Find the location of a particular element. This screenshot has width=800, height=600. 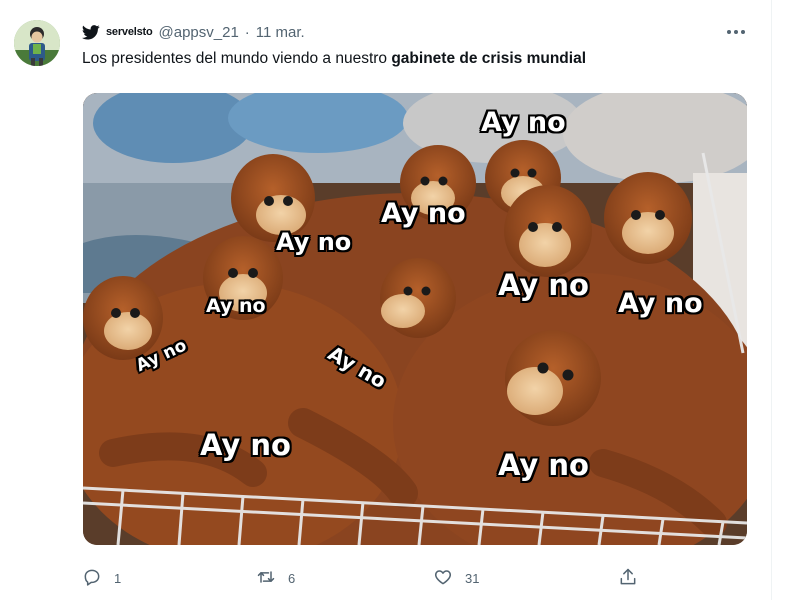

reply-button: 1 is located at coordinates (101, 578).